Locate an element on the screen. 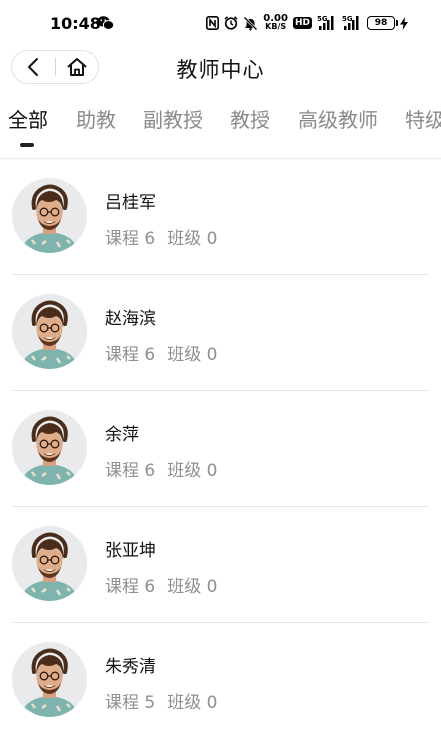 Image resolution: width=441 pixels, height=736 pixels. network-speed: 0.00 KB/S is located at coordinates (275, 22).